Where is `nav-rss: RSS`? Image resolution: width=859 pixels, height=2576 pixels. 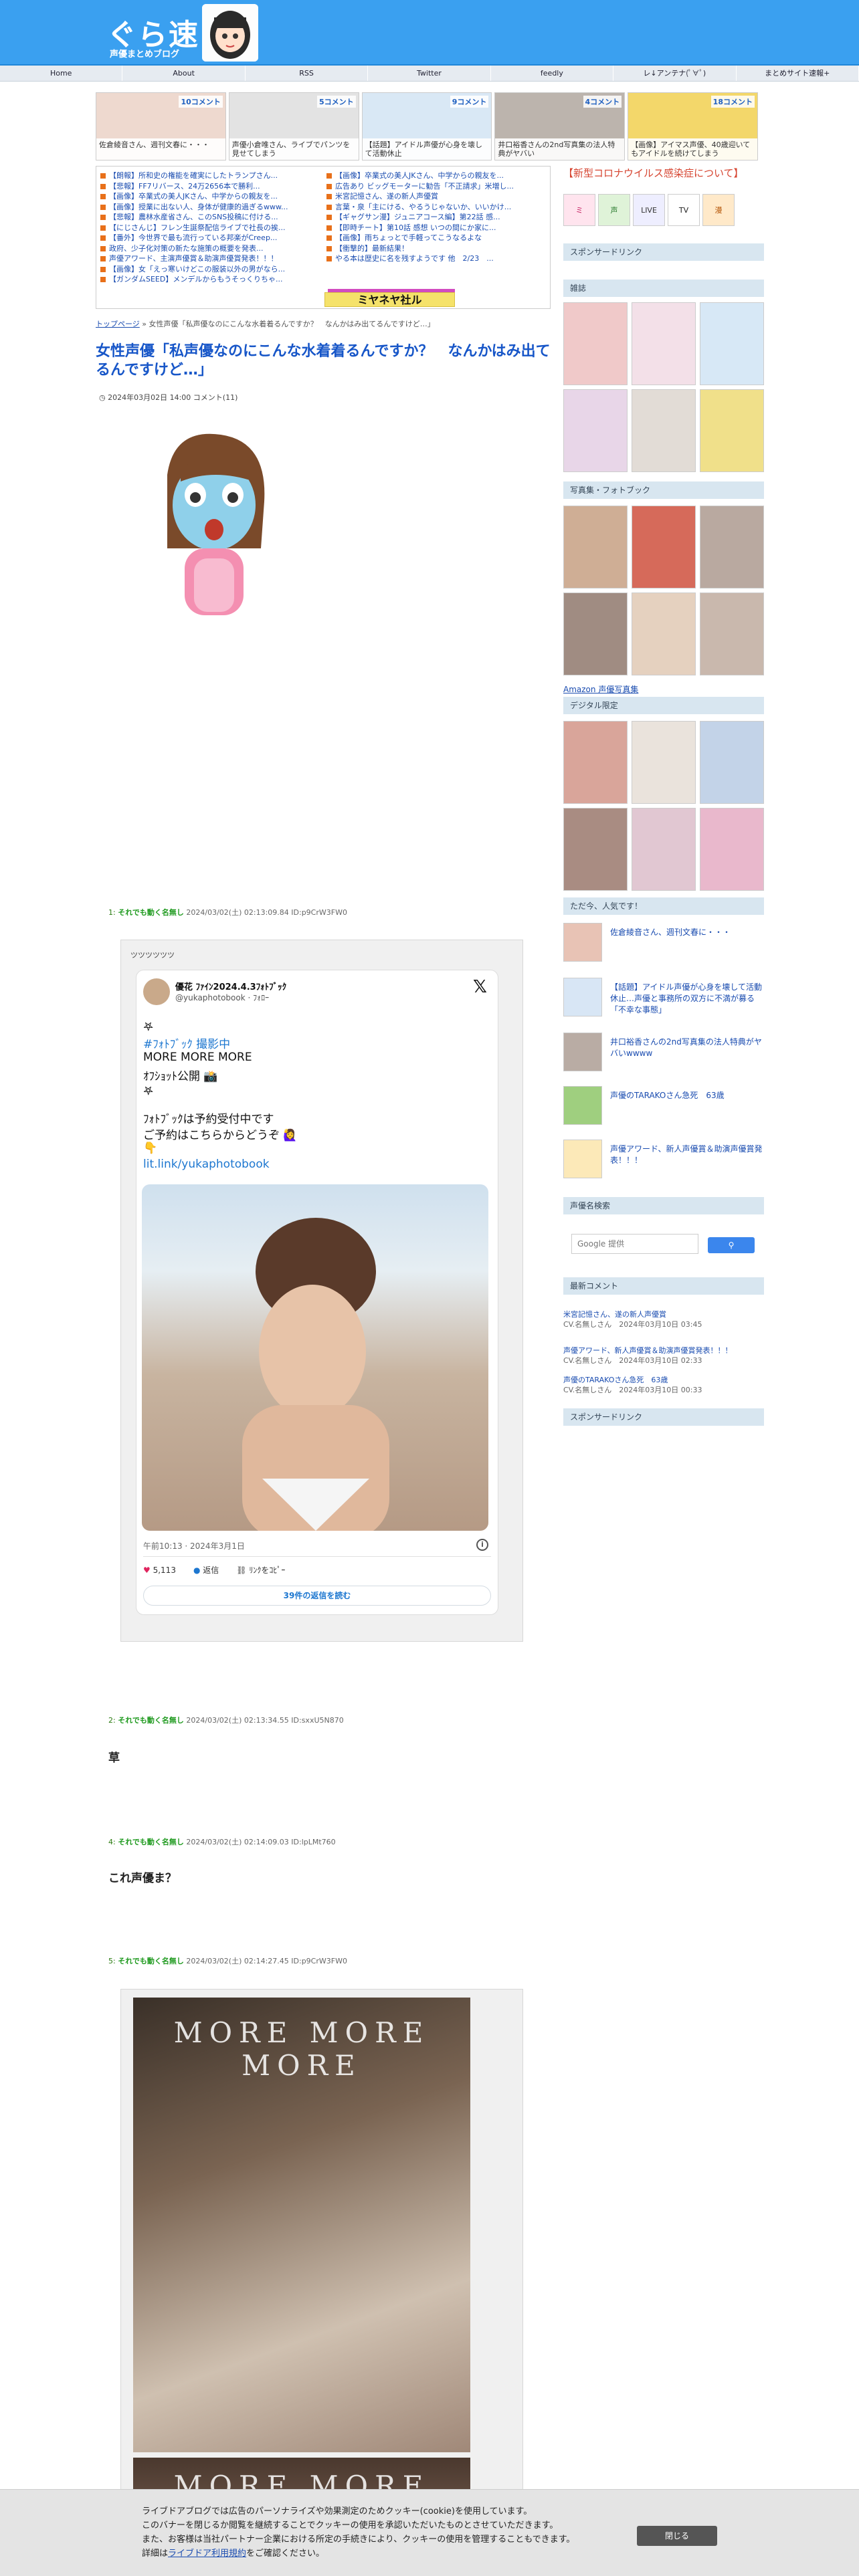
nav-rss: RSS is located at coordinates (307, 74).